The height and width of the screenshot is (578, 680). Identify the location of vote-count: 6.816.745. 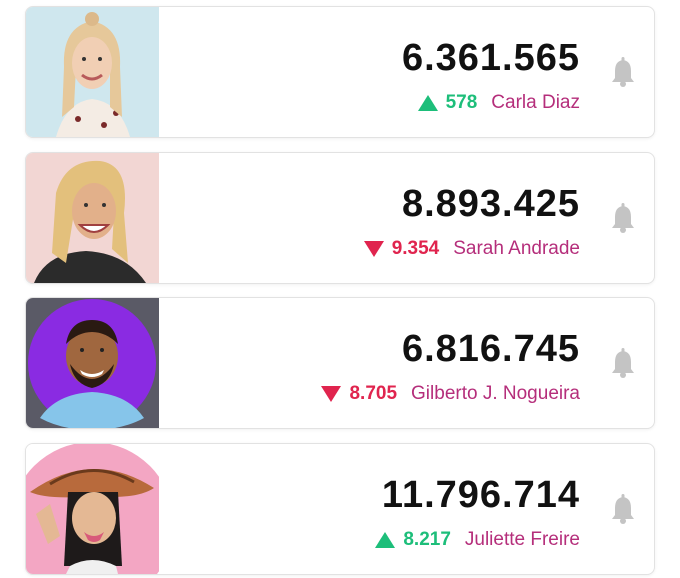
(490, 349).